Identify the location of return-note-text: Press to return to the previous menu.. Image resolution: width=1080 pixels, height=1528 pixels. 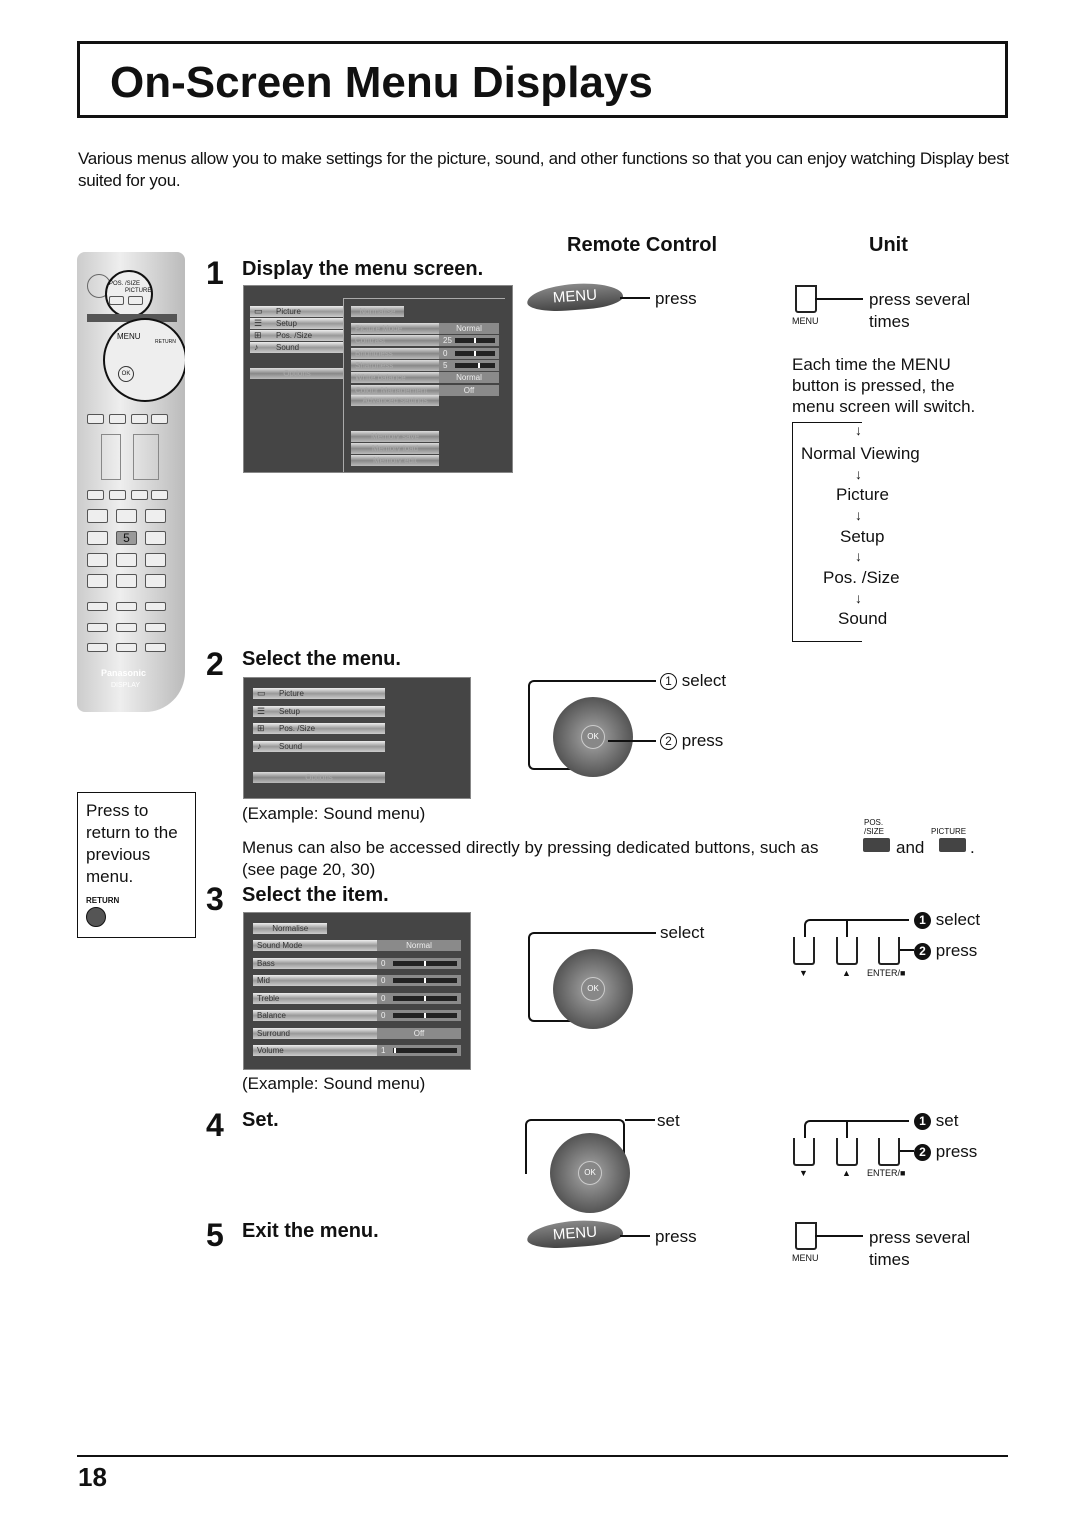
(132, 843).